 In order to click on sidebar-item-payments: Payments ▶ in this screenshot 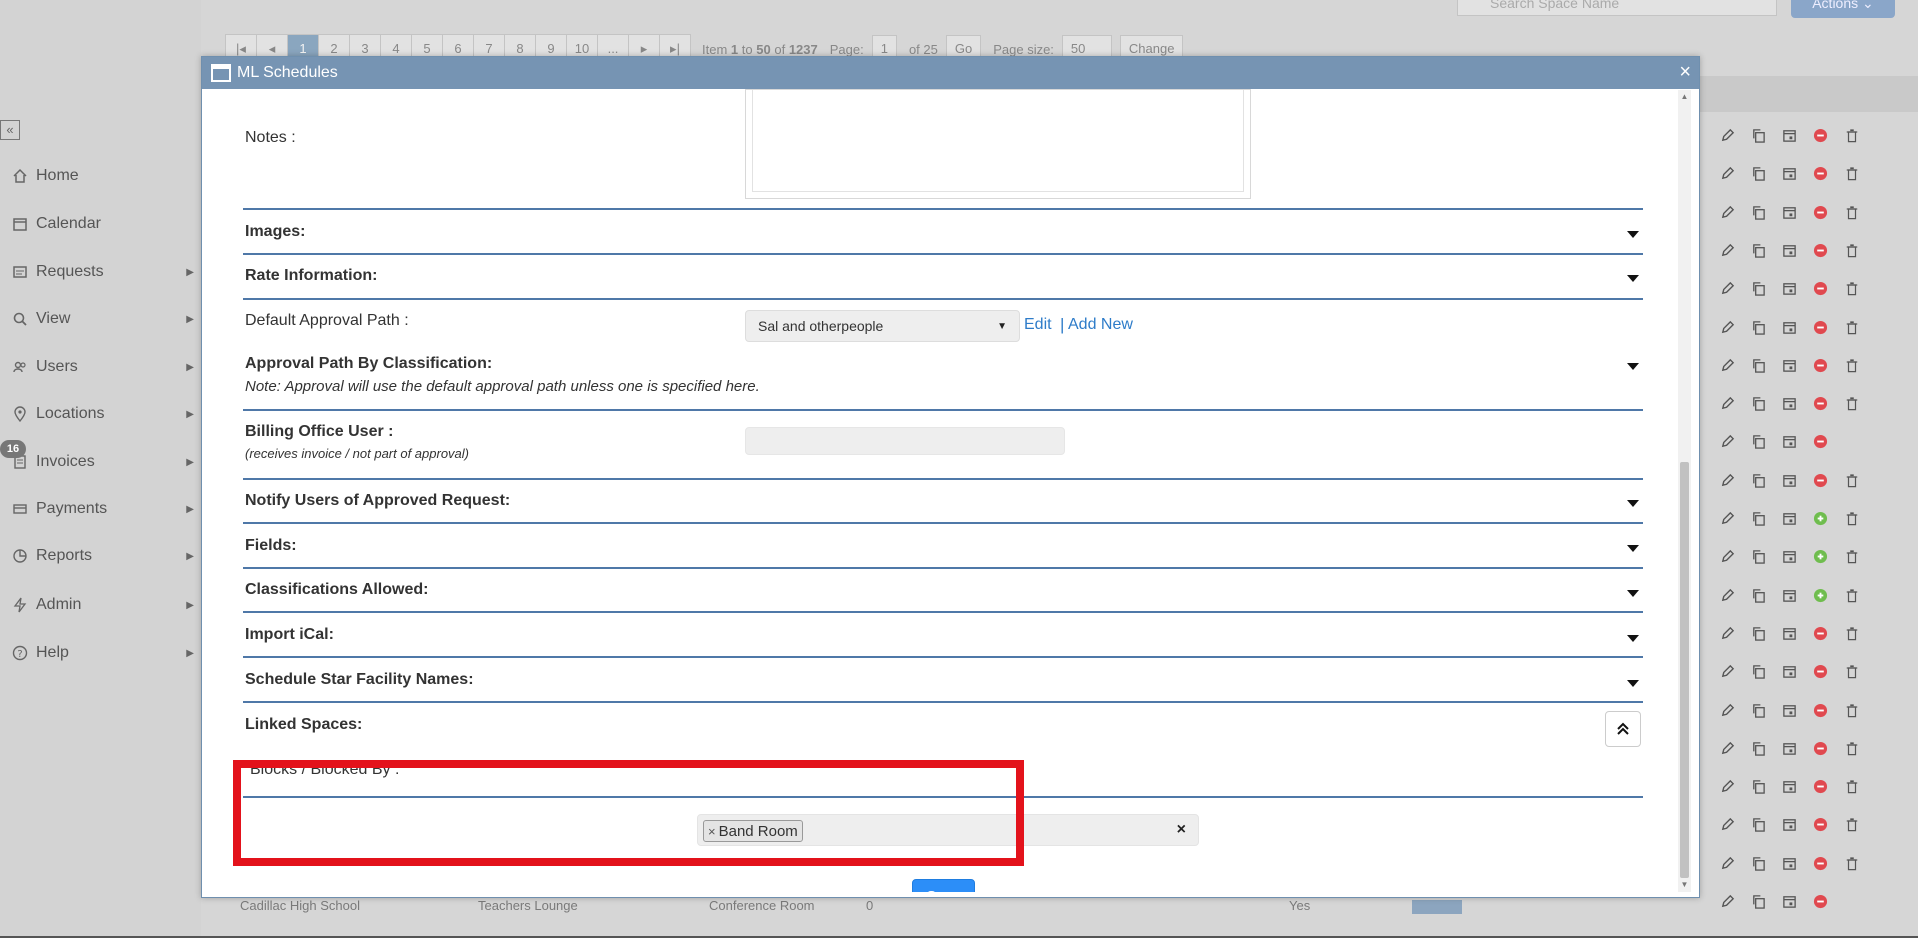, I will do `click(103, 509)`.